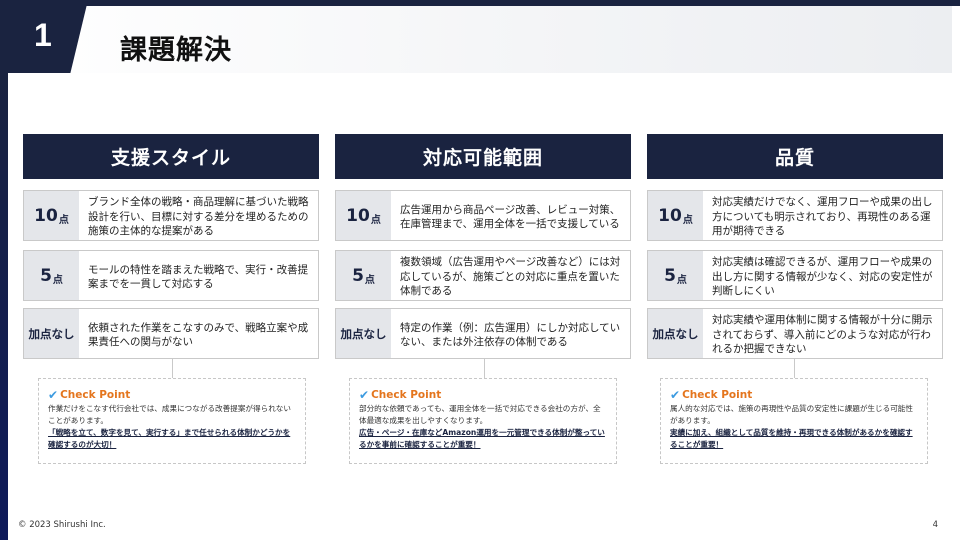 This screenshot has width=960, height=540. I want to click on score-row-none: 加点なし 依頼された作業をこなすのみで、戦略立案や成果責任への関与がない, so click(171, 333).